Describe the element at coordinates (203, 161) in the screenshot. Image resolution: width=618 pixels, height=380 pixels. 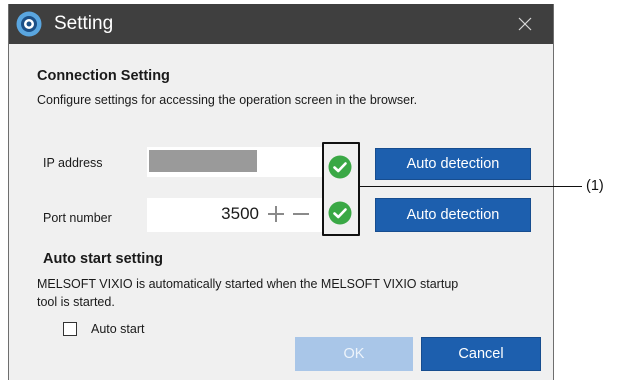
I see `ip-address-value` at that location.